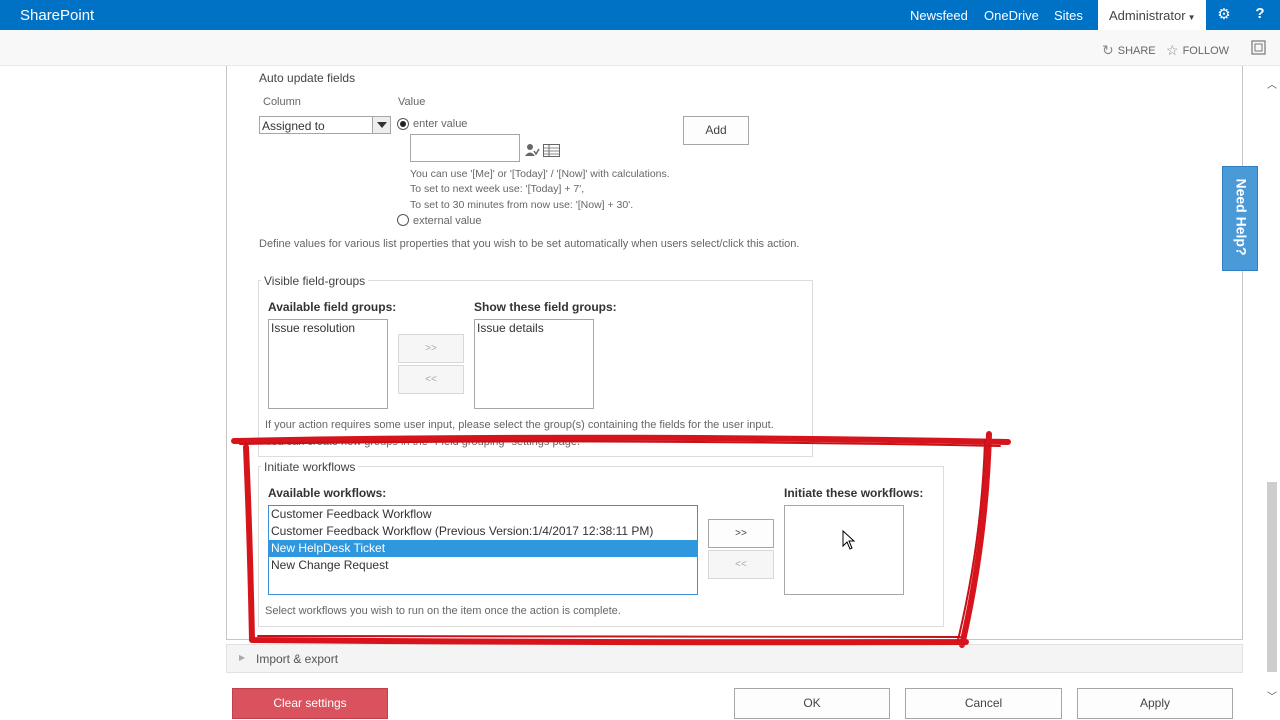 Image resolution: width=1280 pixels, height=720 pixels. Describe the element at coordinates (310, 467) in the screenshot. I see `workflows-legend: Initiate workflows` at that location.